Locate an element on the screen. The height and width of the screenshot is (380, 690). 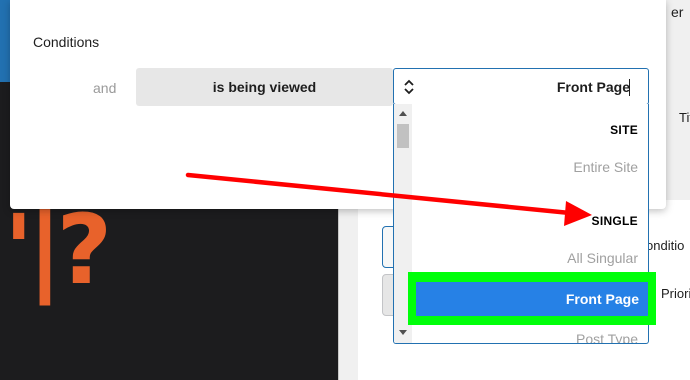
sidebar-row-label: Priori is located at coordinates (675, 293).